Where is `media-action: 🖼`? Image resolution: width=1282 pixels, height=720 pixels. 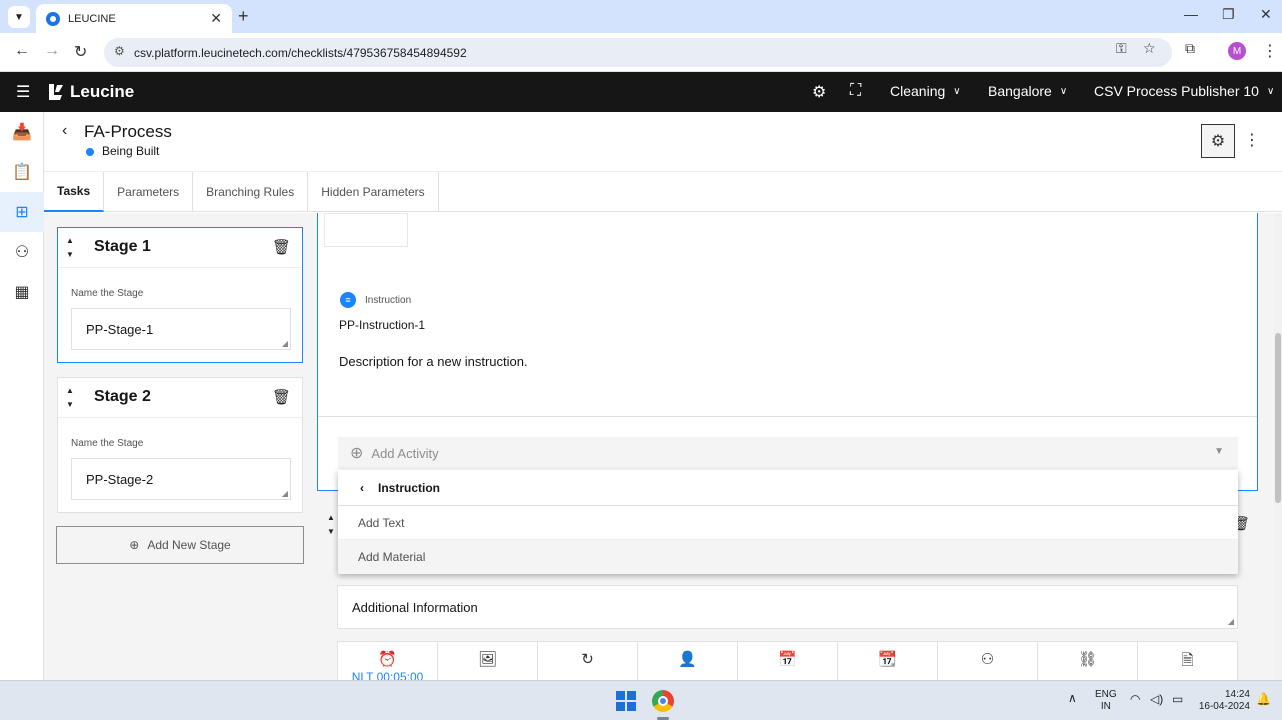
media-action: 🖼 is located at coordinates (488, 661).